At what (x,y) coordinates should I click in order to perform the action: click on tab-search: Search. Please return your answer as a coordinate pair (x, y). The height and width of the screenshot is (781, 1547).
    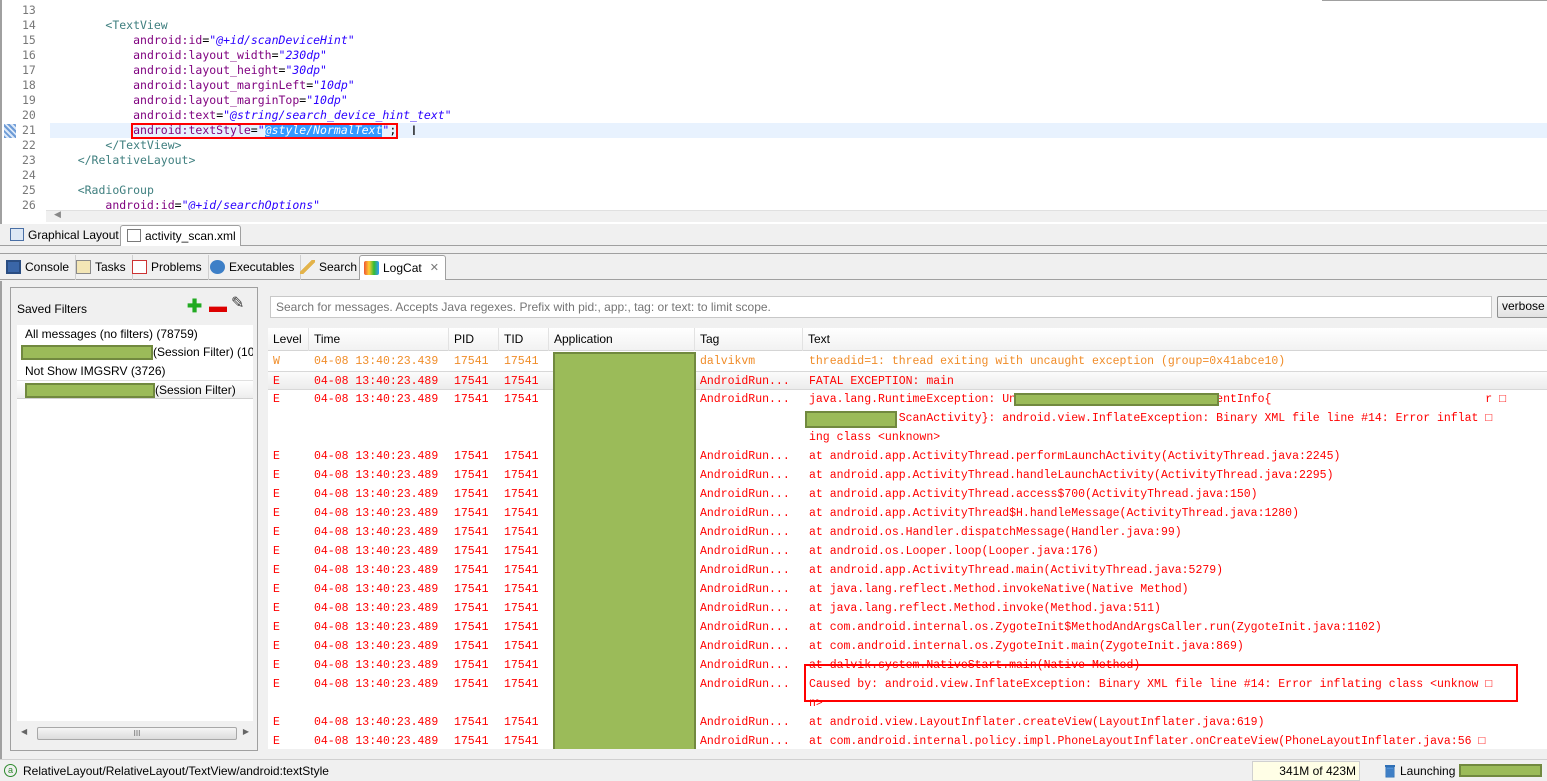
    Looking at the image, I should click on (330, 267).